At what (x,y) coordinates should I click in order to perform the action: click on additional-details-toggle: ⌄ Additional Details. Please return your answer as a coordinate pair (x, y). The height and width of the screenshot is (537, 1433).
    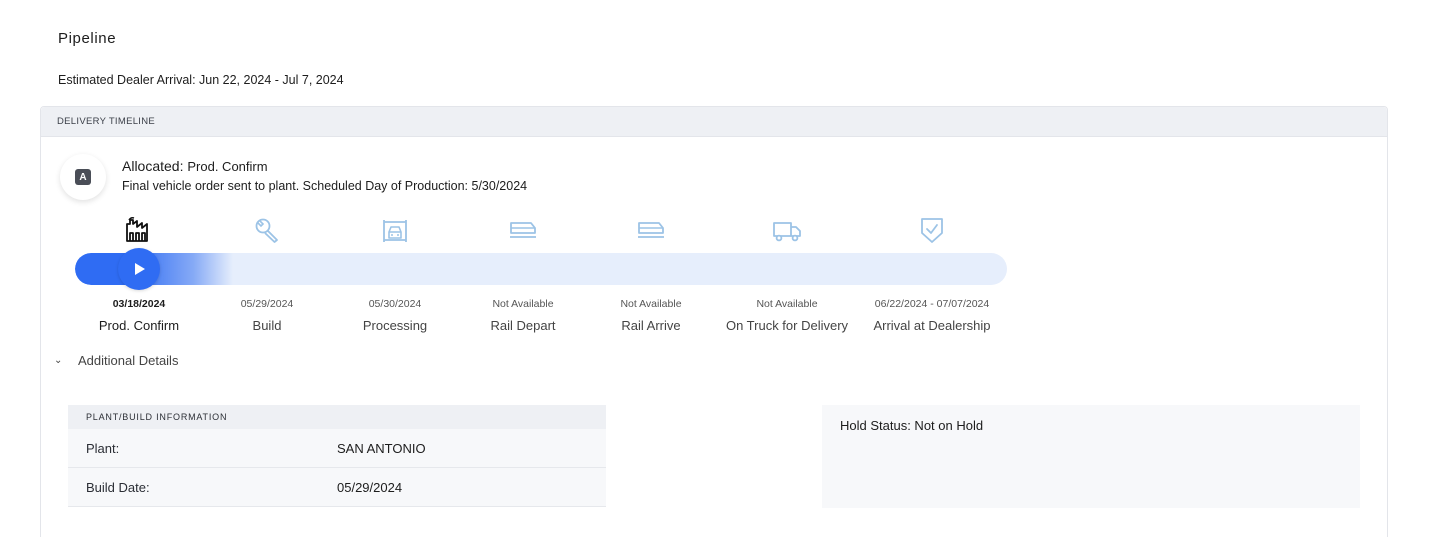
    Looking at the image, I should click on (116, 360).